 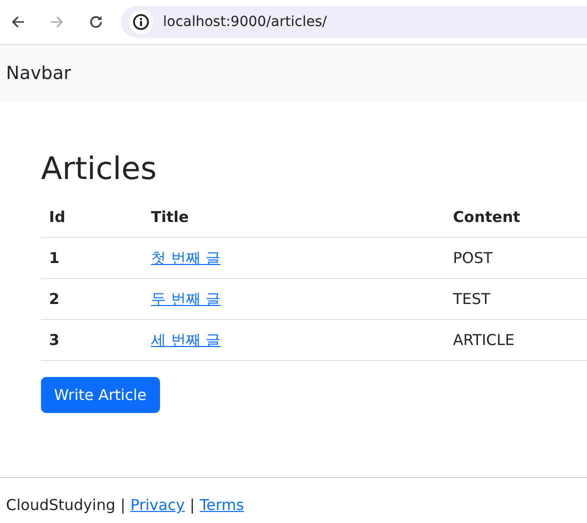 I want to click on column-header: Content, so click(x=516, y=217).